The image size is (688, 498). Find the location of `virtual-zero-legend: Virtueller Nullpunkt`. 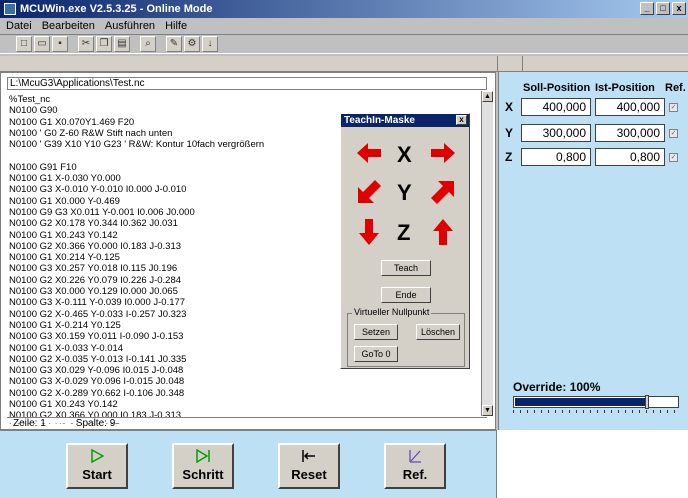

virtual-zero-legend: Virtueller Nullpunkt is located at coordinates (392, 312).